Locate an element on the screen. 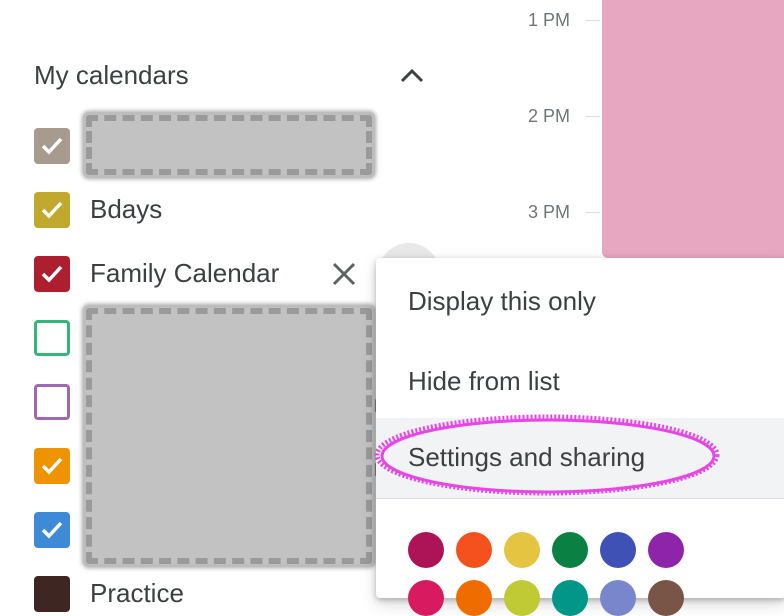  redacted-calendar-name is located at coordinates (229, 145).